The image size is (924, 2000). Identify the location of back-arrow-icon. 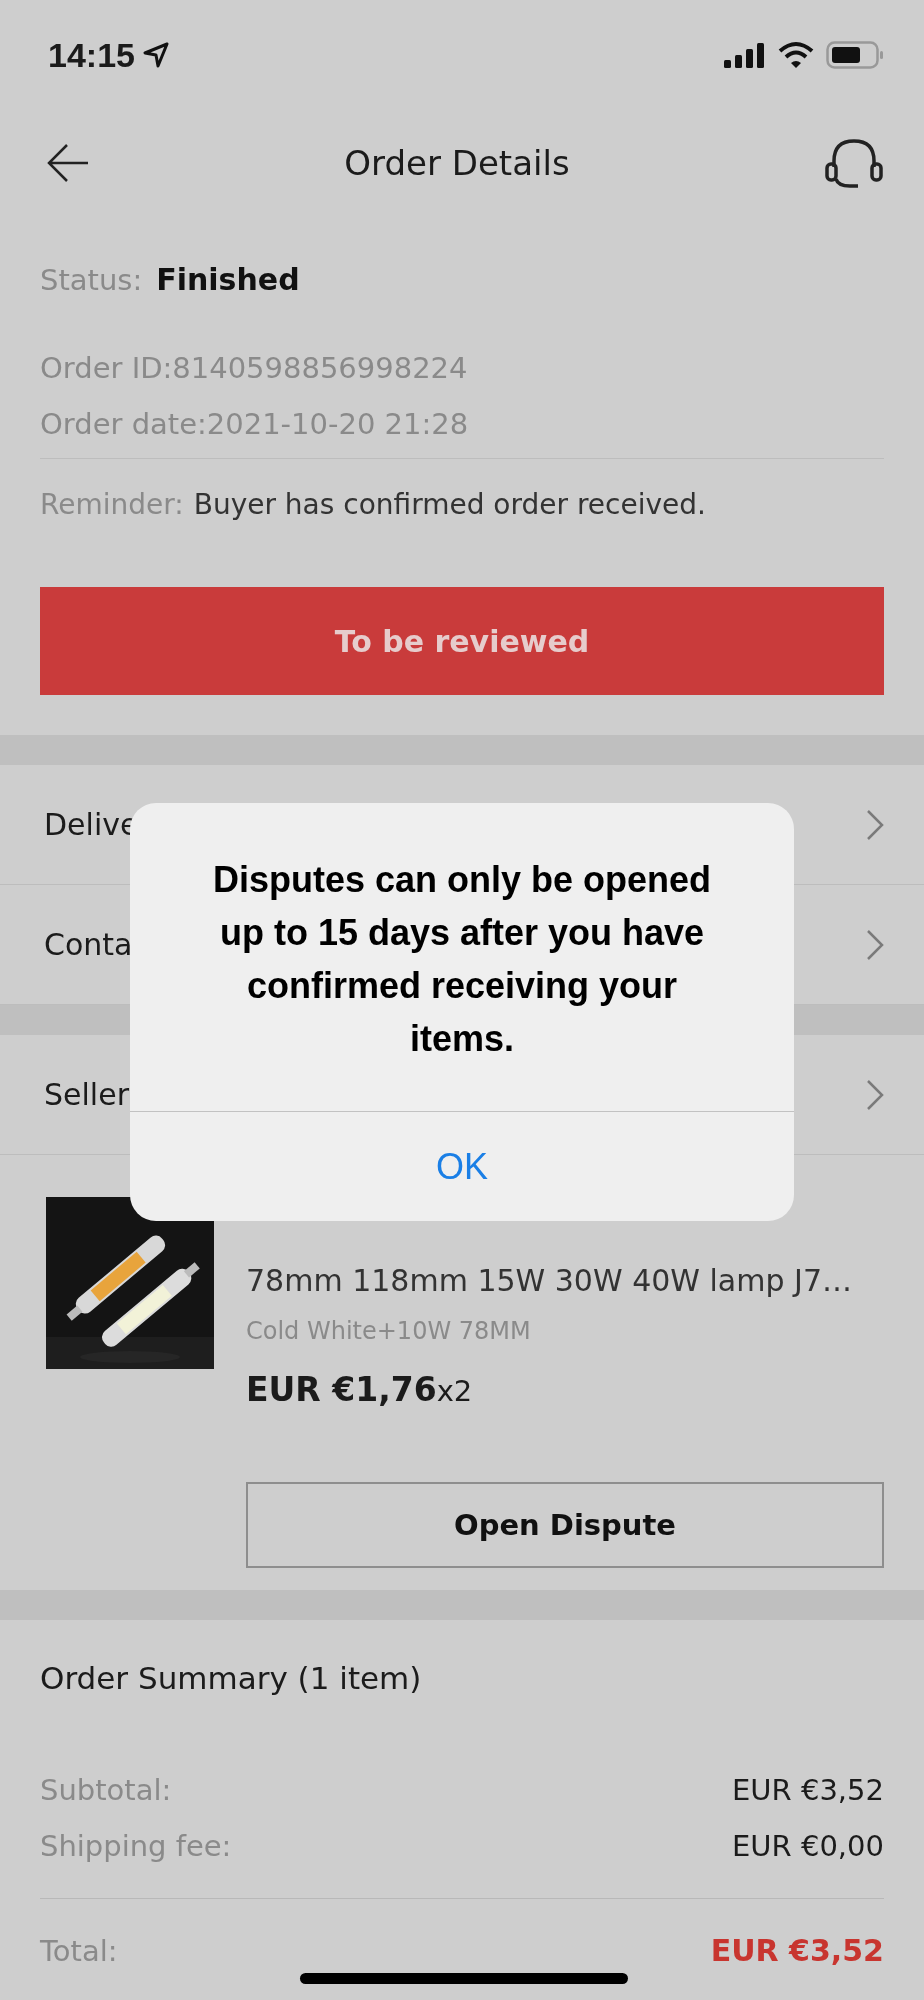
(68, 162).